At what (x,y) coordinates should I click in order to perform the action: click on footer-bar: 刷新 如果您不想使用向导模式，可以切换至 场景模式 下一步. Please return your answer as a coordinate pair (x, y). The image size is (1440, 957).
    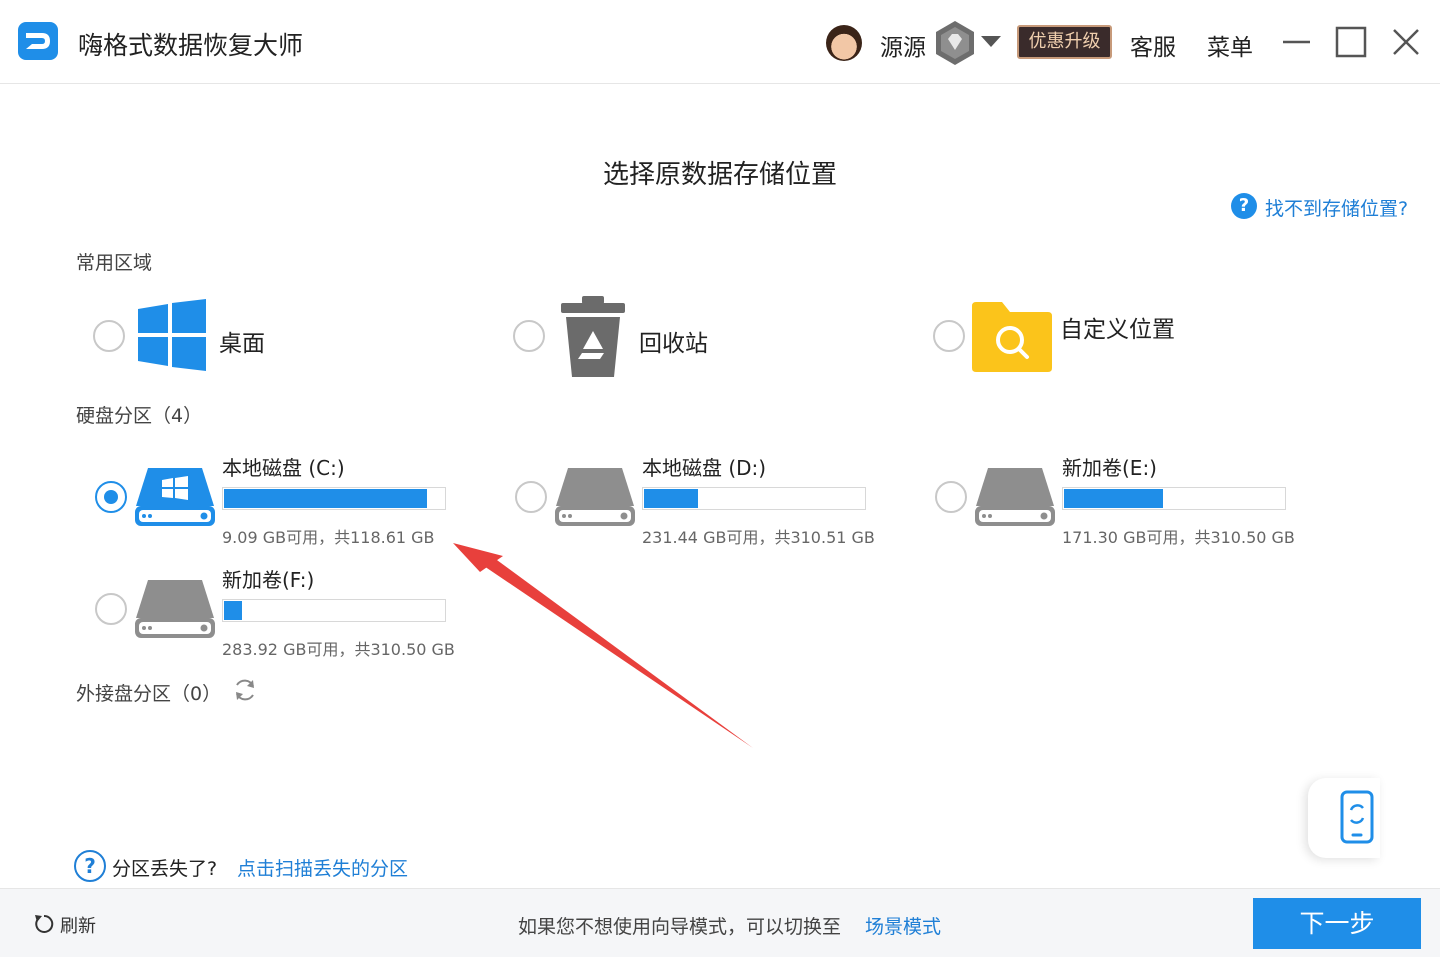
    Looking at the image, I should click on (720, 922).